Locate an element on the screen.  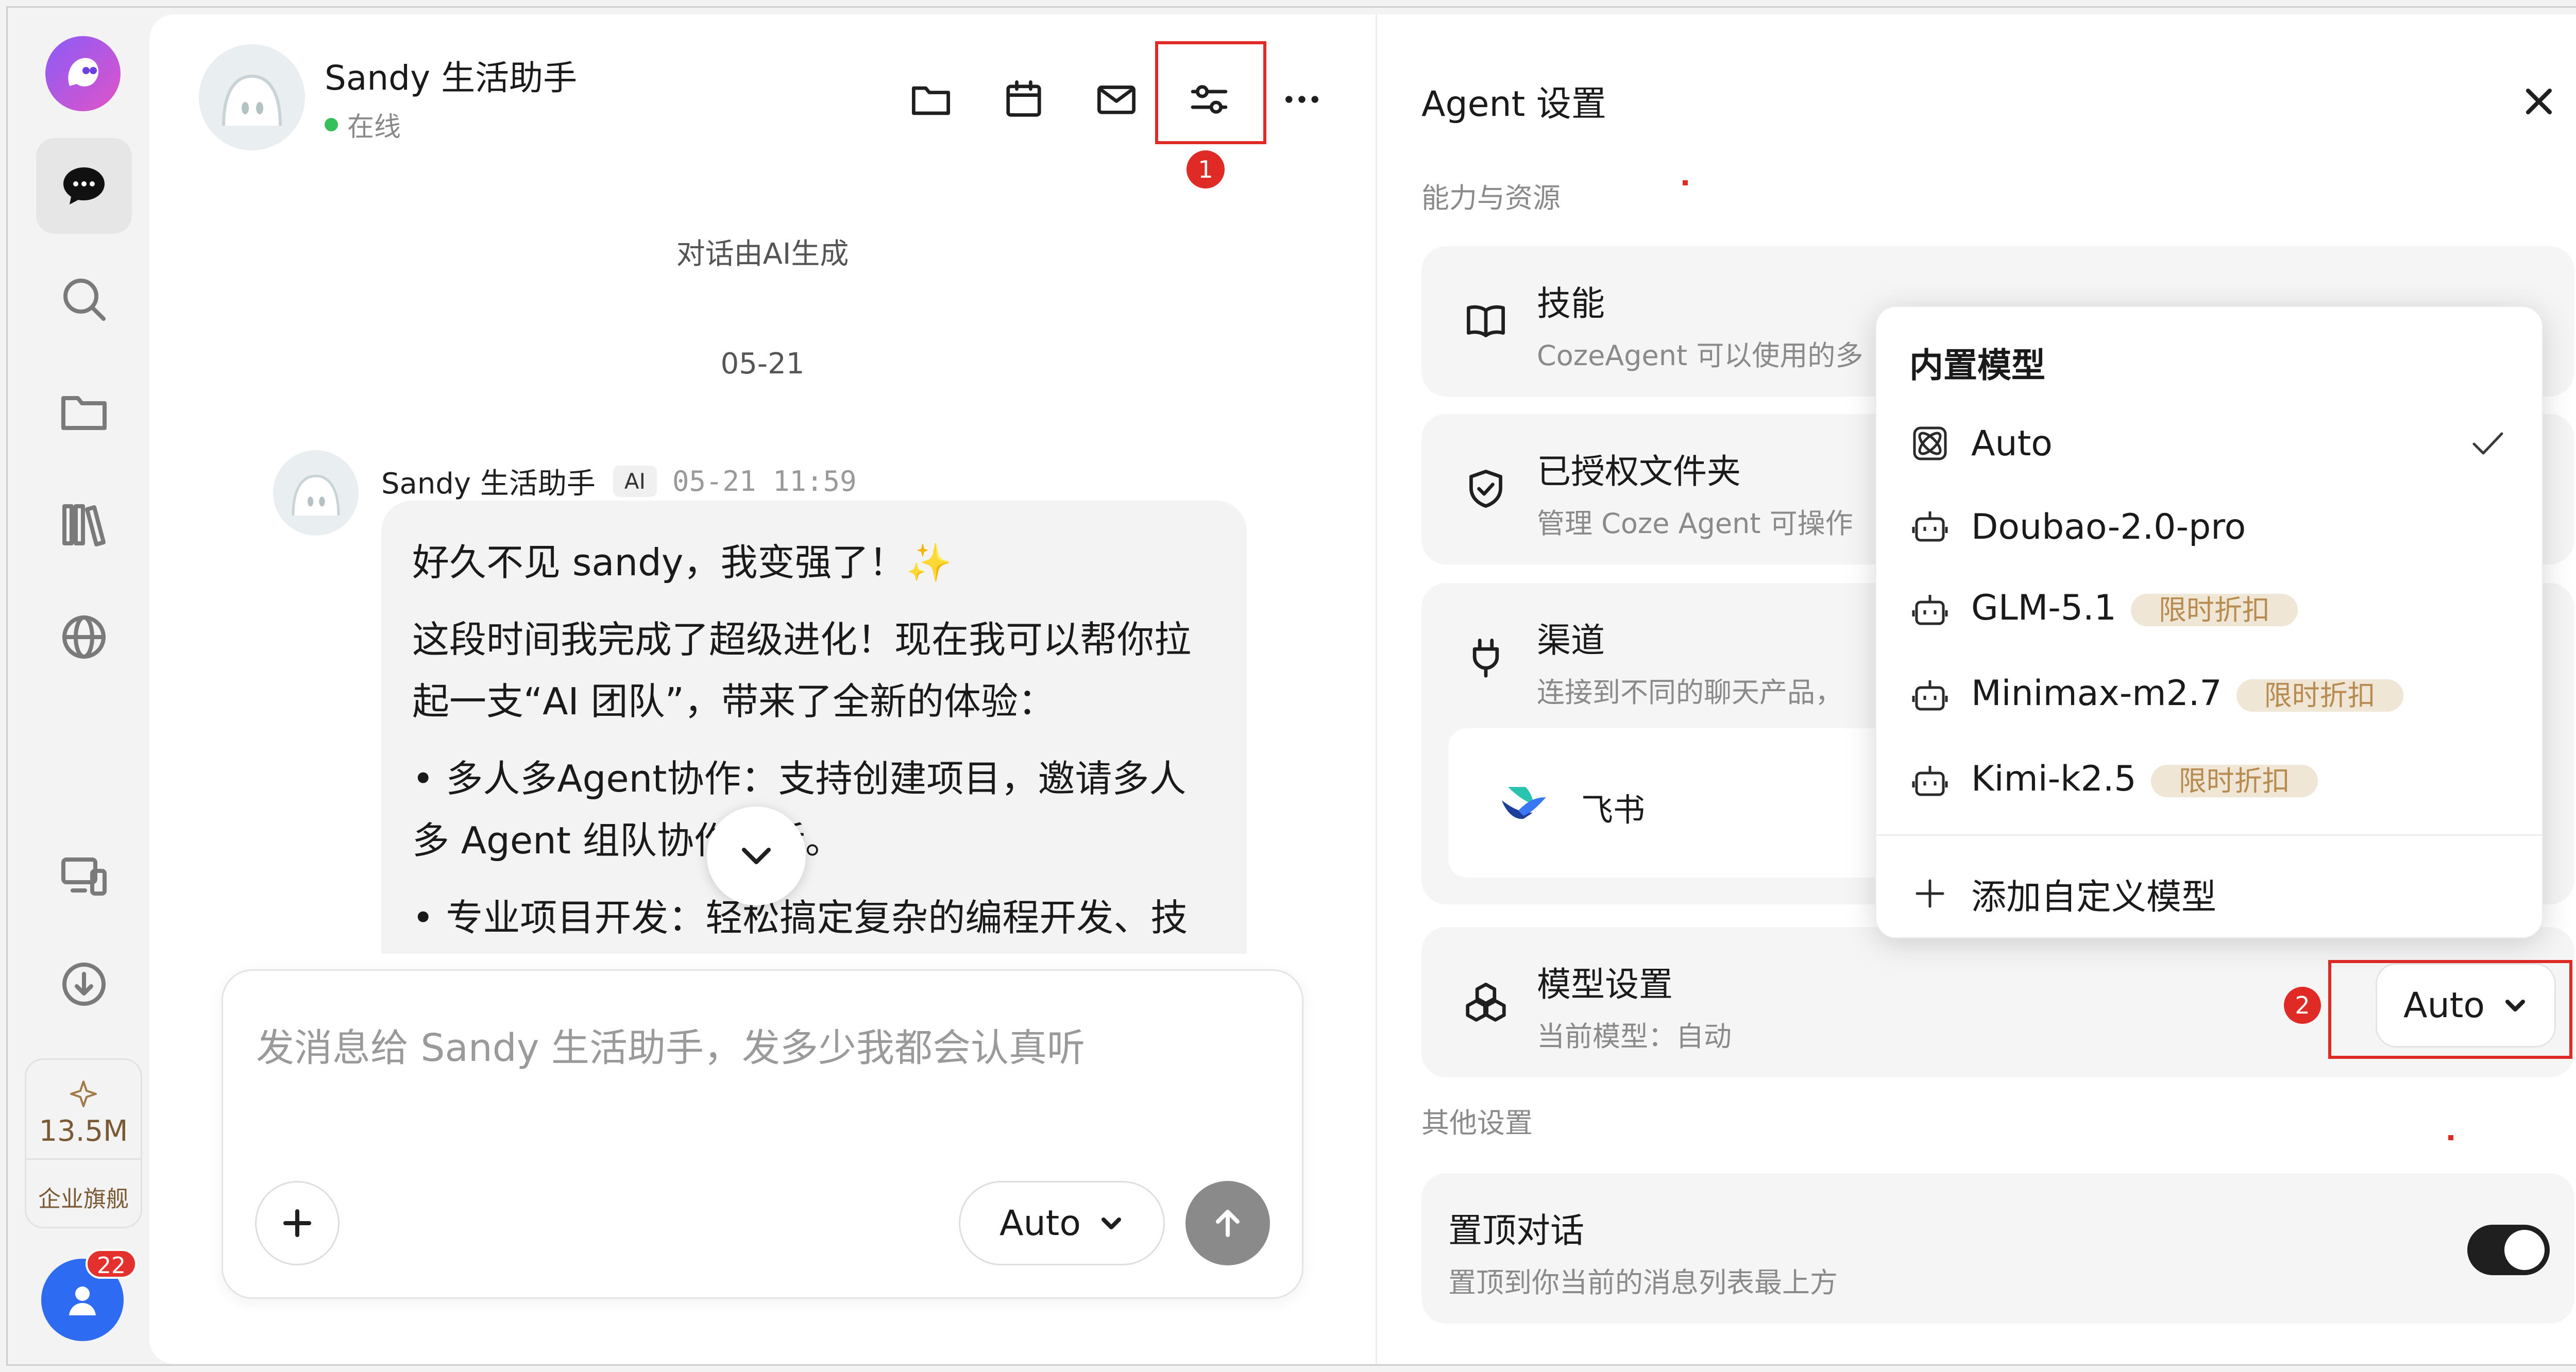
chevron-down-icon is located at coordinates (756, 856).